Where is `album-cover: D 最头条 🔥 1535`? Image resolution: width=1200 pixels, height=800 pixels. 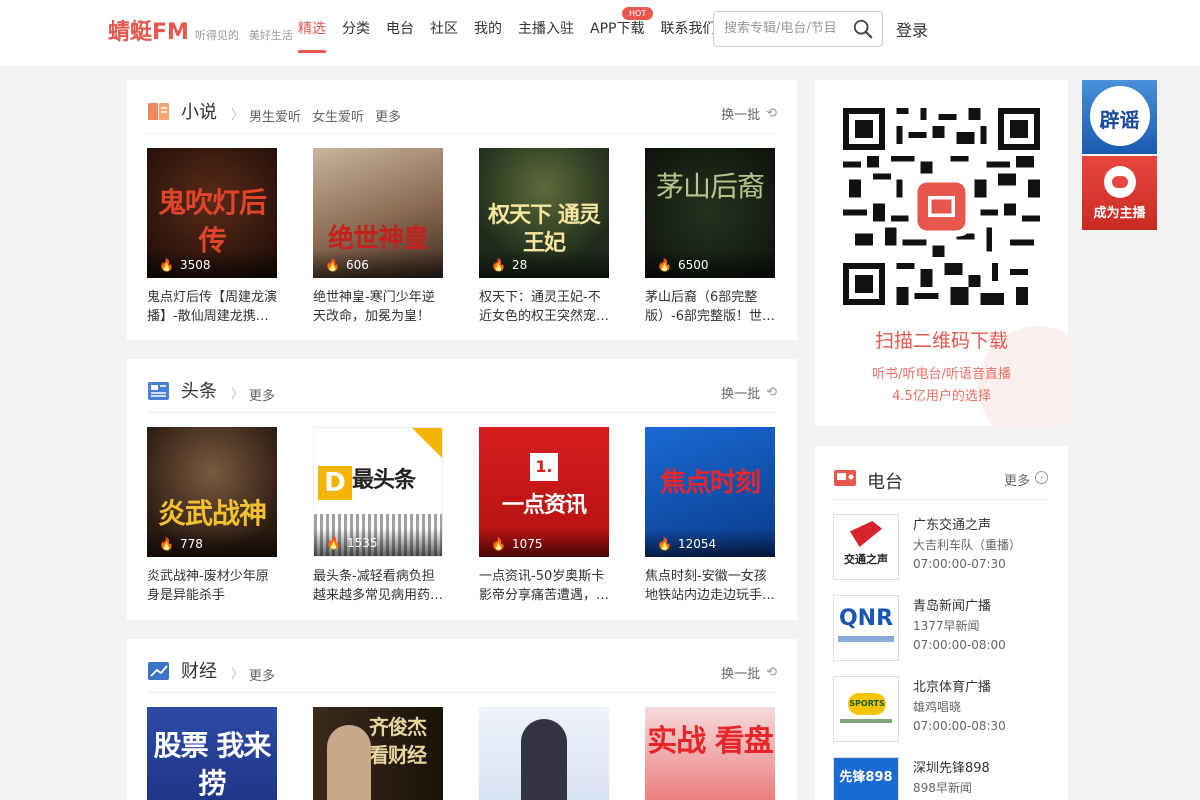
album-cover: D 最头条 🔥 1535 is located at coordinates (378, 492).